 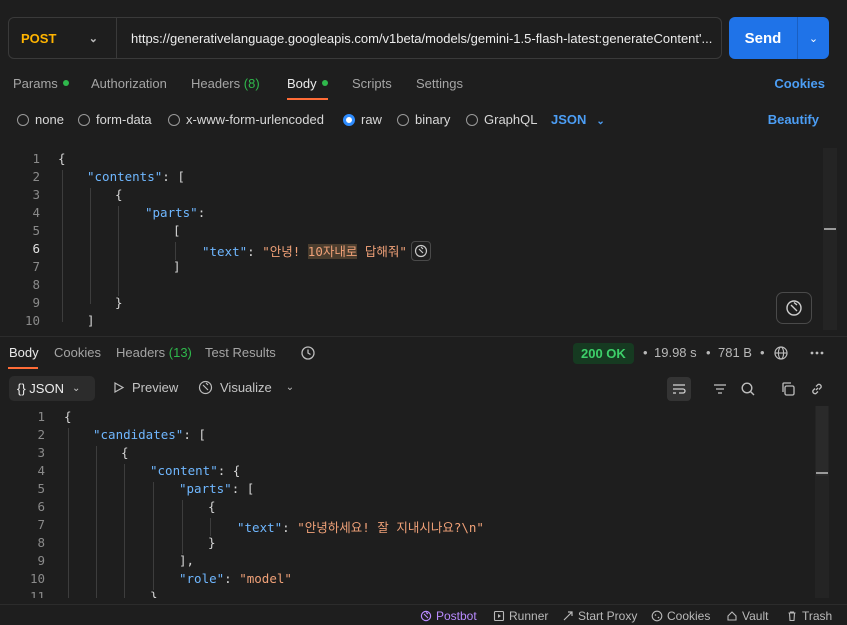 I want to click on preview-button: Preview, so click(x=145, y=387).